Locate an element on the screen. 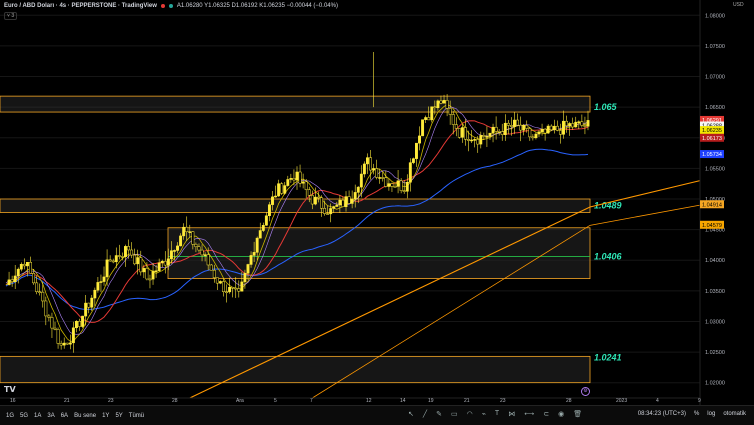  timeframe-5: Bu sene is located at coordinates (85, 416).